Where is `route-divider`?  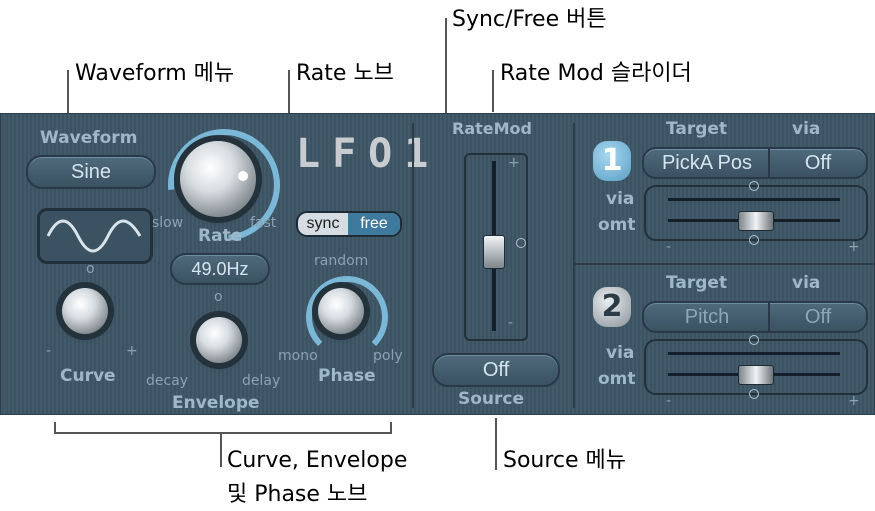 route-divider is located at coordinates (725, 264).